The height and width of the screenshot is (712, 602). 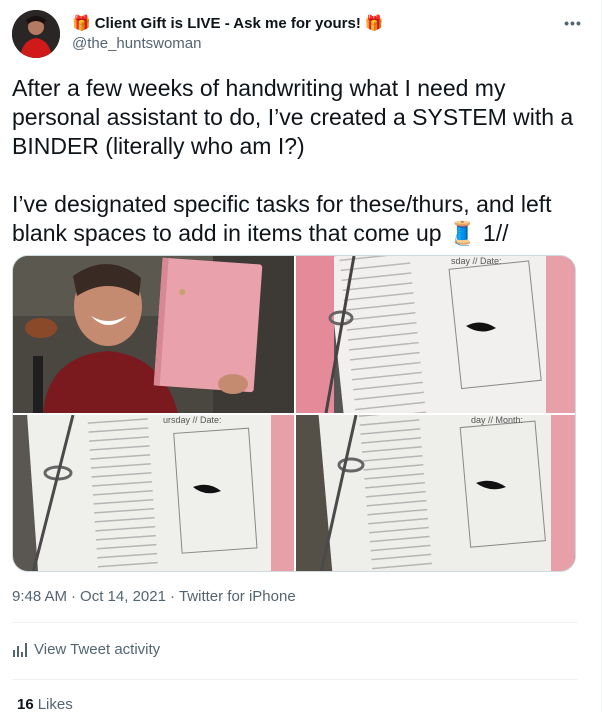 I want to click on photo-1-image, so click(x=153, y=334).